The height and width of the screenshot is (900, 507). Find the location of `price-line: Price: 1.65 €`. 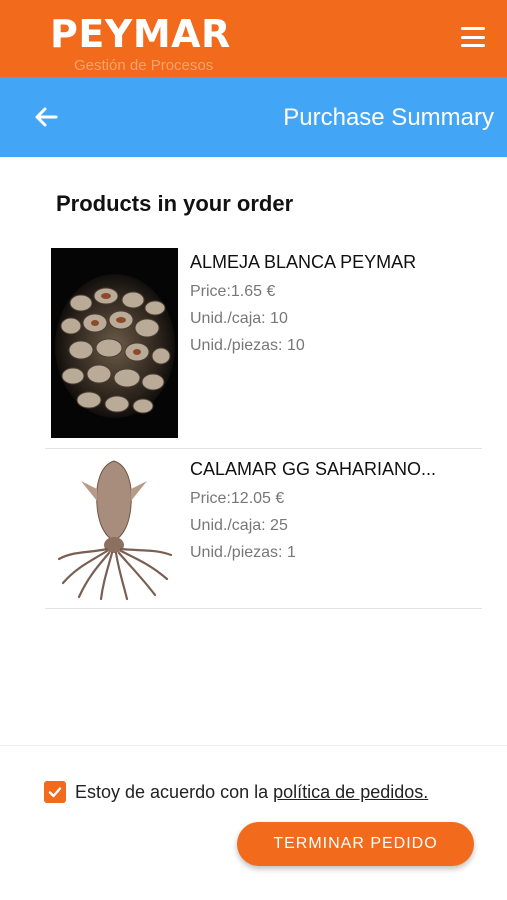

price-line: Price: 1.65 € is located at coordinates (335, 291).